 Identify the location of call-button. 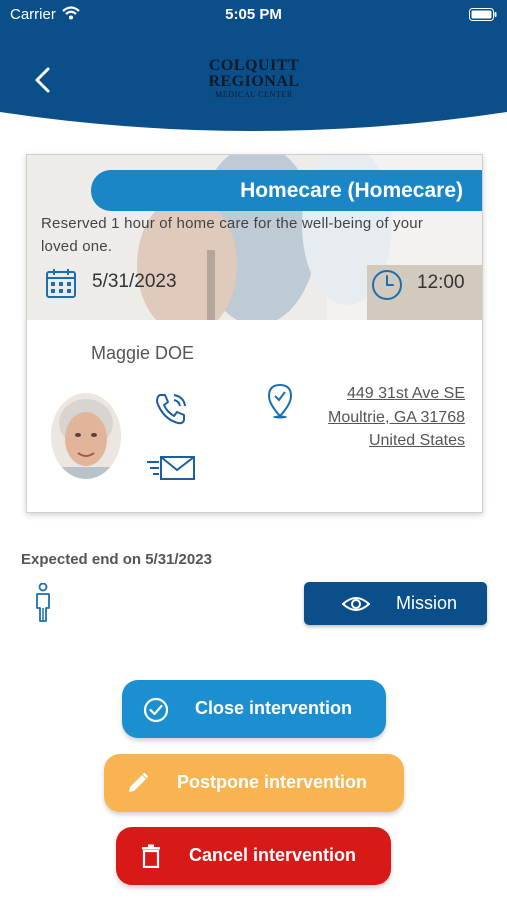
(171, 411).